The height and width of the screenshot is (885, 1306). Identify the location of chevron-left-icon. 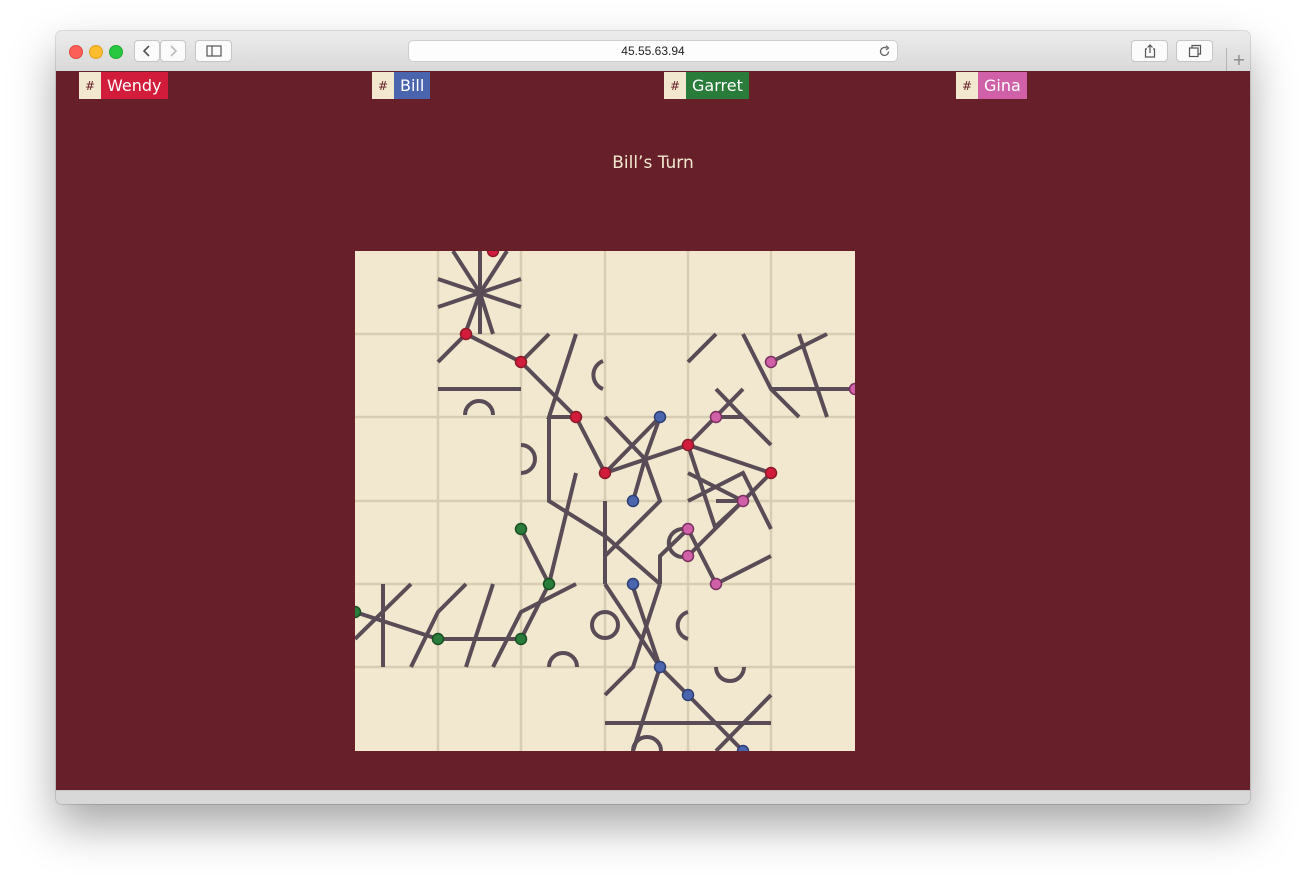
(146, 51).